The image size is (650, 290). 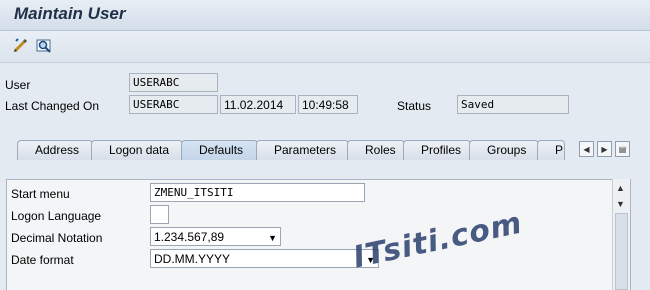 What do you see at coordinates (302, 150) in the screenshot?
I see `tab-parameters: Parameters` at bounding box center [302, 150].